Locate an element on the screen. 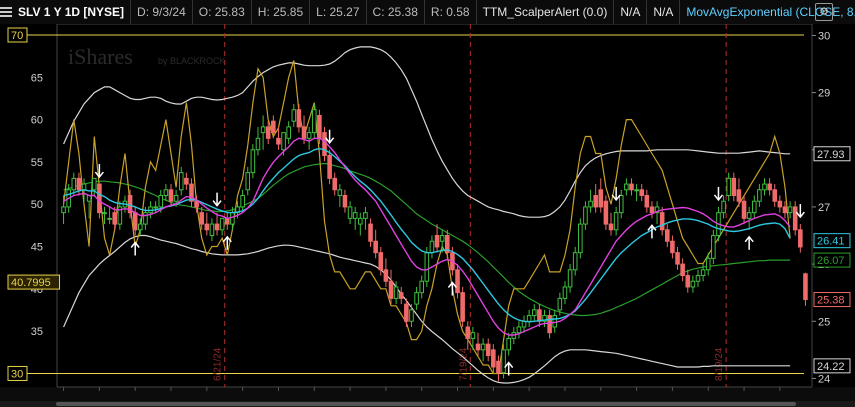  right-axis-tick-label: 25 is located at coordinates (824, 322).